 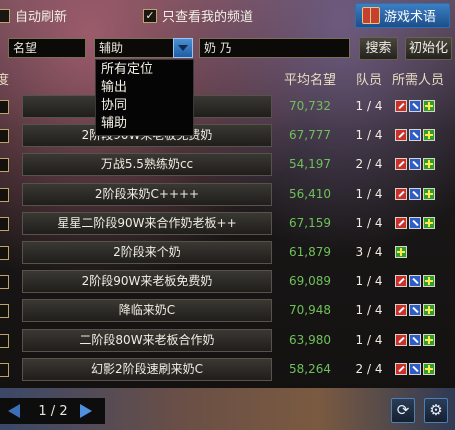 What do you see at coordinates (147, 223) in the screenshot?
I see `party-title: 星星二阶段90W来合作奶老板++` at bounding box center [147, 223].